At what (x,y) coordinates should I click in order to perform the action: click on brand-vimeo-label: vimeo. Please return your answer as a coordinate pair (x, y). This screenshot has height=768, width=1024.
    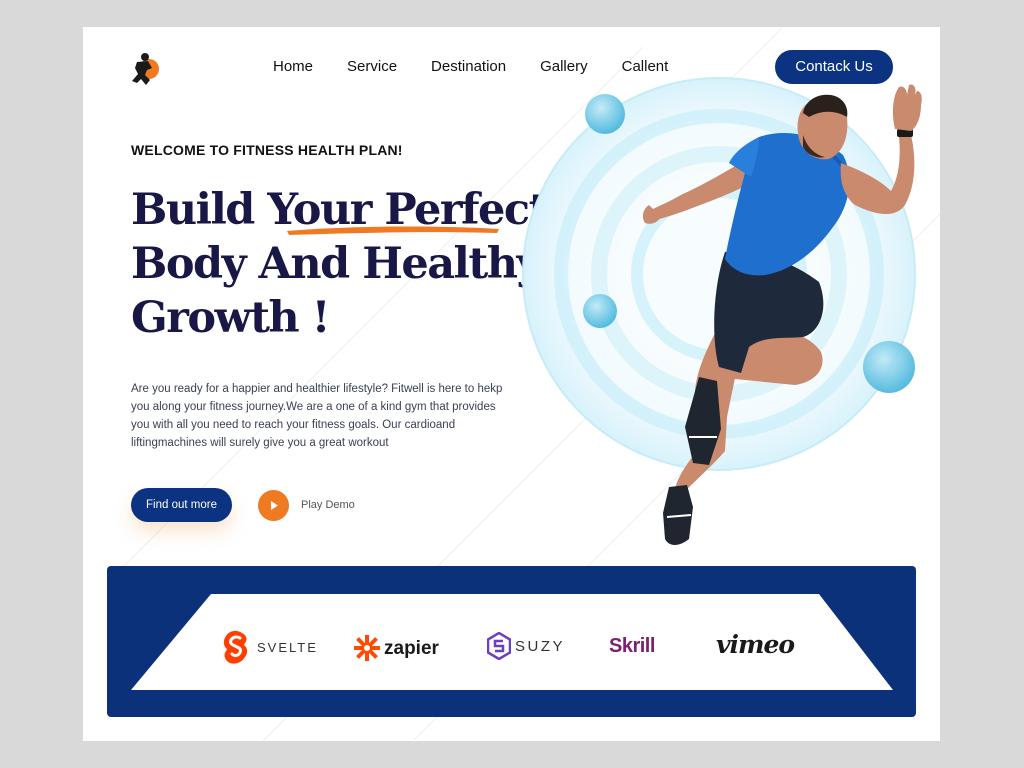
    Looking at the image, I should click on (755, 644).